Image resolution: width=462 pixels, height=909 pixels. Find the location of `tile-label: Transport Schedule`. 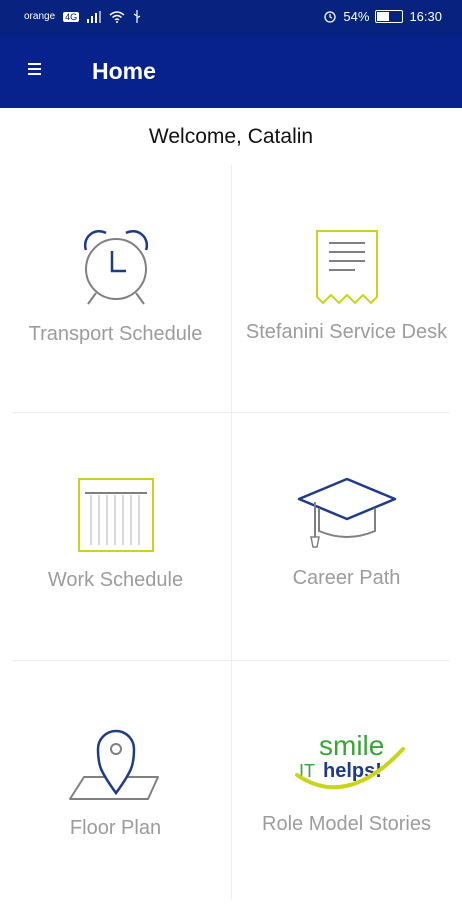

tile-label: Transport Schedule is located at coordinates (115, 334).